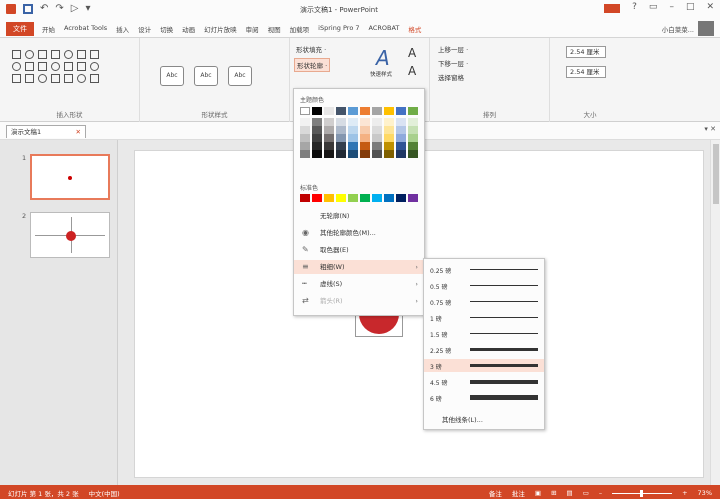 The height and width of the screenshot is (499, 720). Describe the element at coordinates (59, 9) in the screenshot. I see `redo-icon: ↷` at that location.